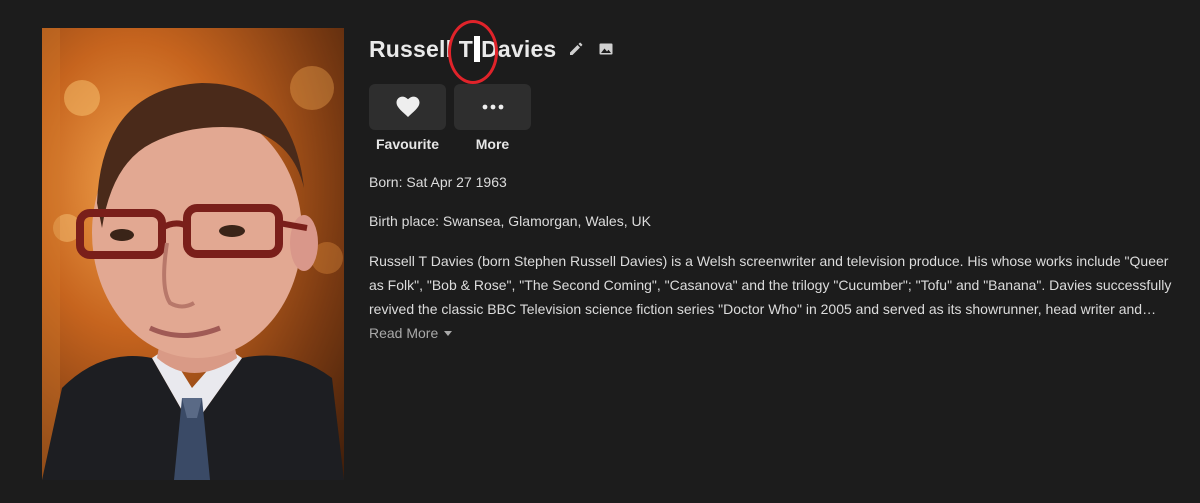 The height and width of the screenshot is (503, 1200). I want to click on more-button: More, so click(492, 118).